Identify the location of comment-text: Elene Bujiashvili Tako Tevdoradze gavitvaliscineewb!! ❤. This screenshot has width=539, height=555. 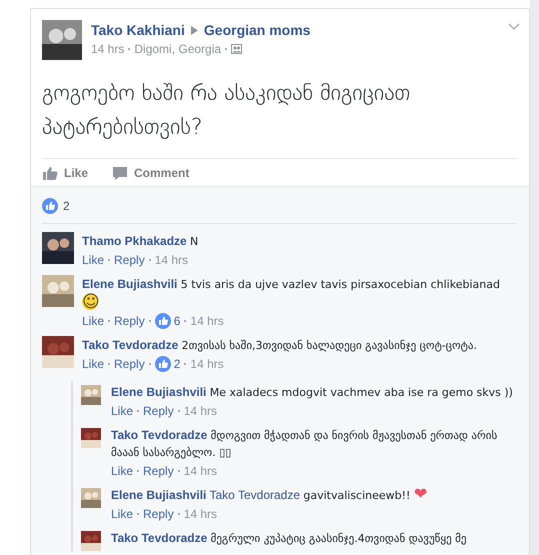
(269, 495).